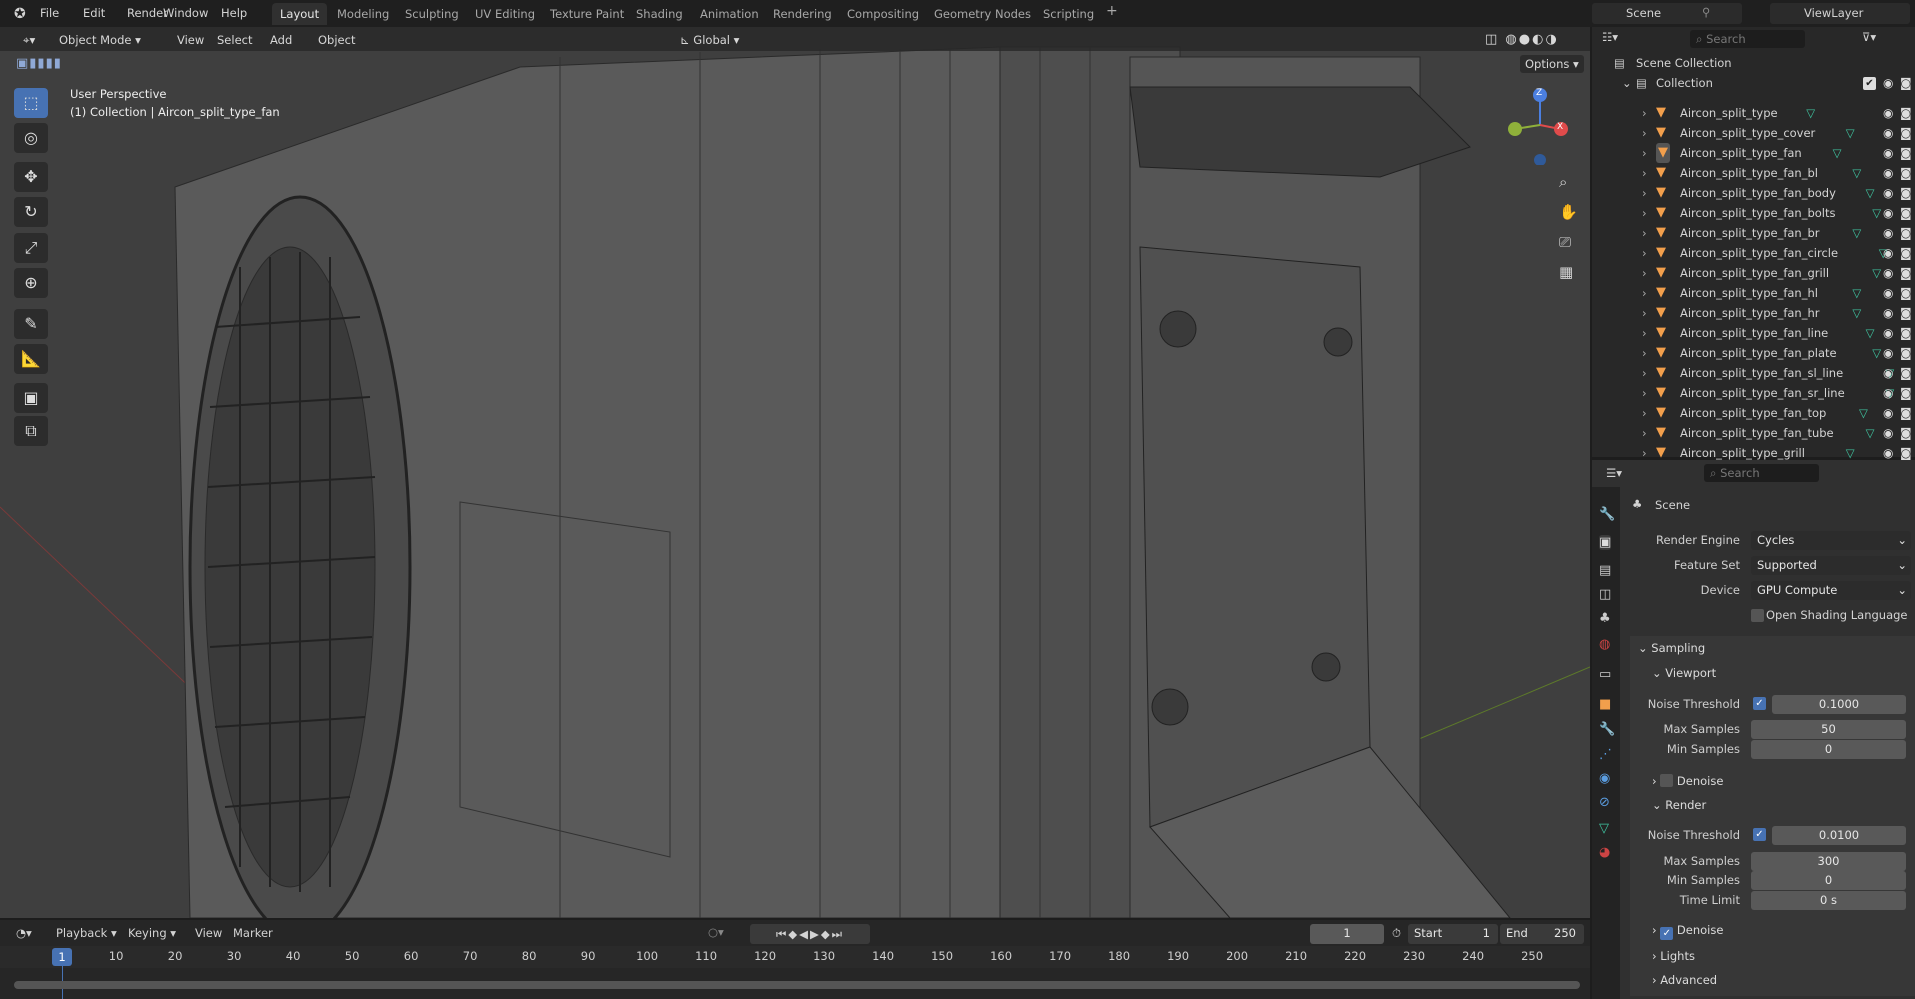 The width and height of the screenshot is (1915, 999). I want to click on playback-controls: ⏮◆◀▶◆⏭, so click(810, 934).